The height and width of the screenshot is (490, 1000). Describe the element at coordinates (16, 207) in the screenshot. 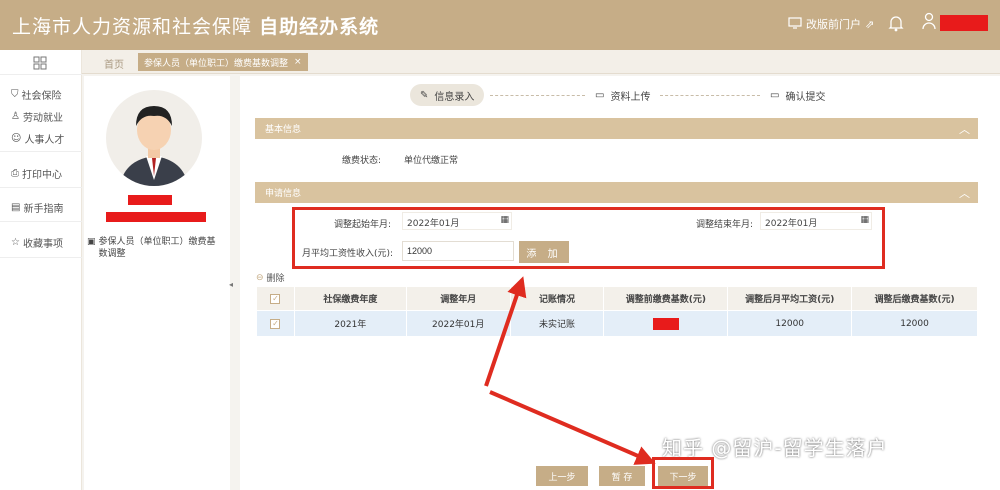

I see `guide-icon: ▤` at that location.